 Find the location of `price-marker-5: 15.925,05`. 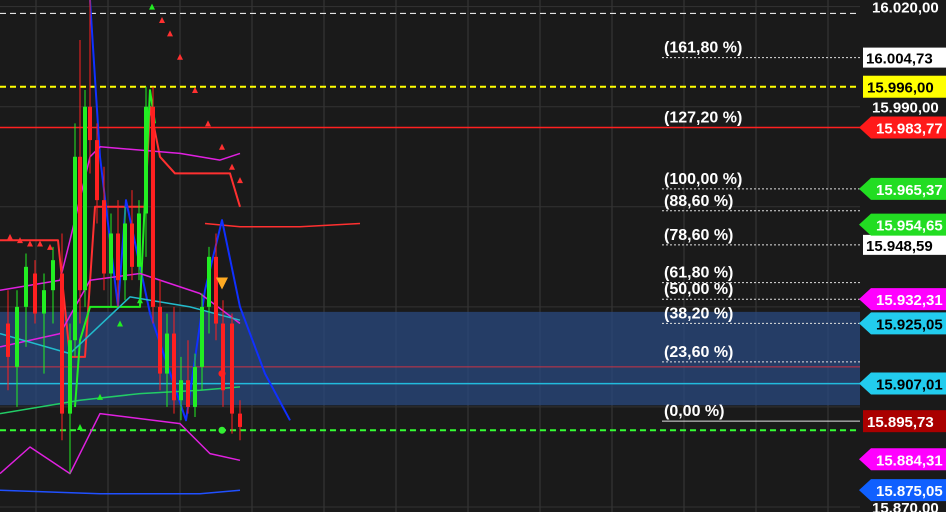

price-marker-5: 15.925,05 is located at coordinates (902, 323).